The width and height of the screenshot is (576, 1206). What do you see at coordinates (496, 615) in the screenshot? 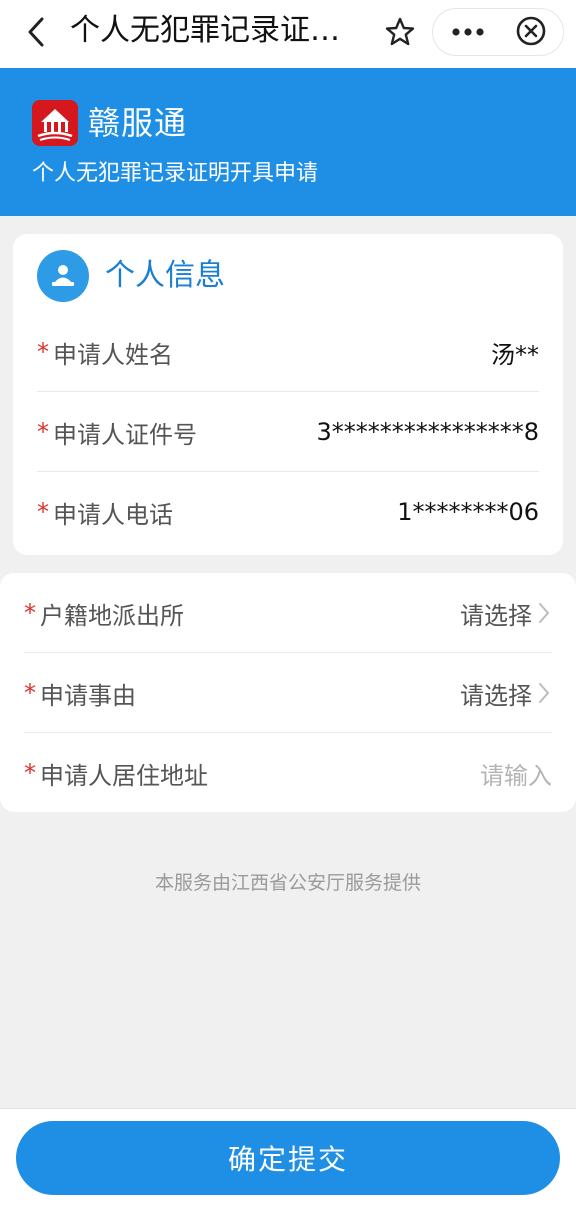
I see `police-station-value: 请选择` at bounding box center [496, 615].